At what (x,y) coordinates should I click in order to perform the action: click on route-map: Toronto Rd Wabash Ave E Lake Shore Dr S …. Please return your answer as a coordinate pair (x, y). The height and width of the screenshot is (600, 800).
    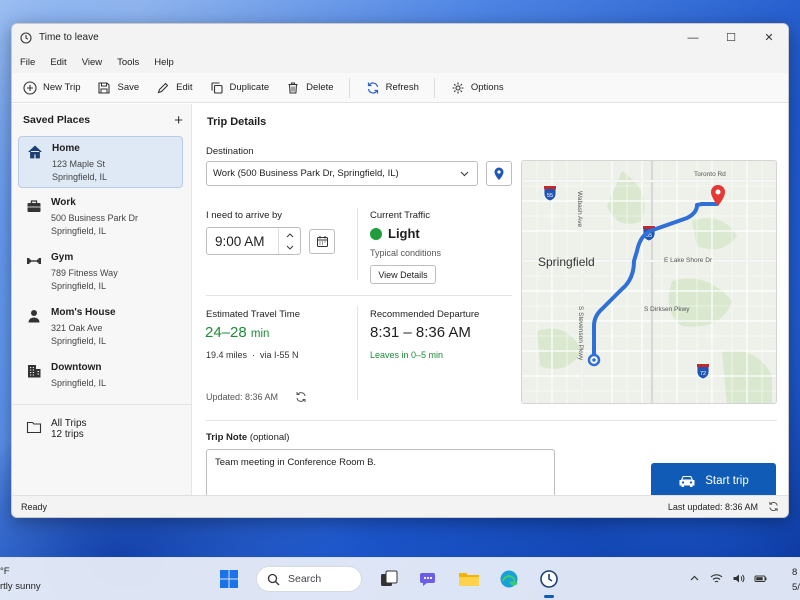
    Looking at the image, I should click on (649, 282).